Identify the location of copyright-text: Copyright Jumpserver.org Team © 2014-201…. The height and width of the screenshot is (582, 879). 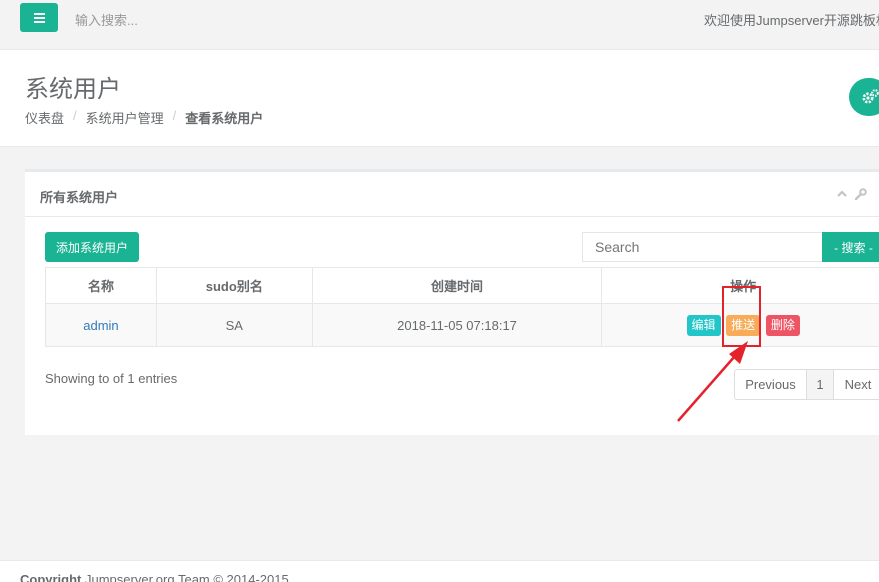
(154, 577).